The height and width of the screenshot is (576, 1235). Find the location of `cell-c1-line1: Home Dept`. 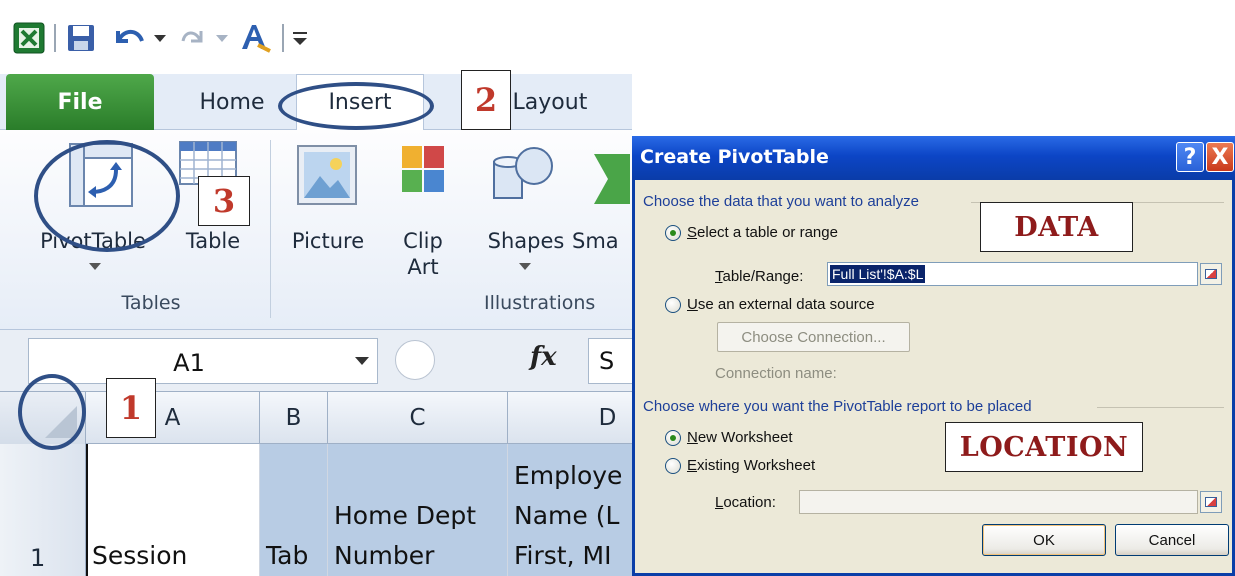

cell-c1-line1: Home Dept is located at coordinates (405, 515).